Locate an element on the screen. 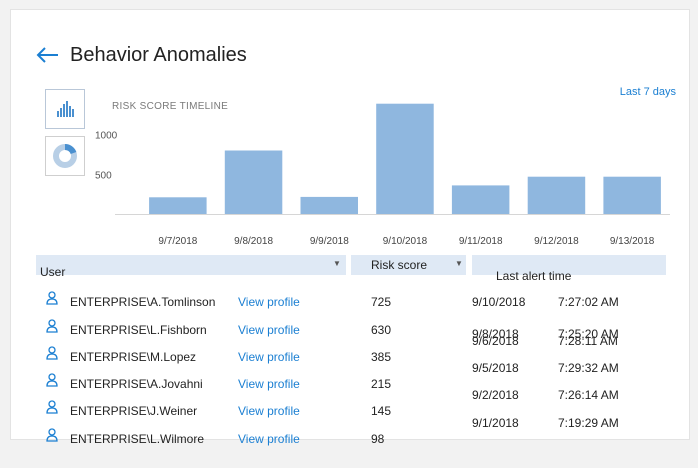 Image resolution: width=698 pixels, height=468 pixels. risk-score-value: 725 is located at coordinates (381, 302).